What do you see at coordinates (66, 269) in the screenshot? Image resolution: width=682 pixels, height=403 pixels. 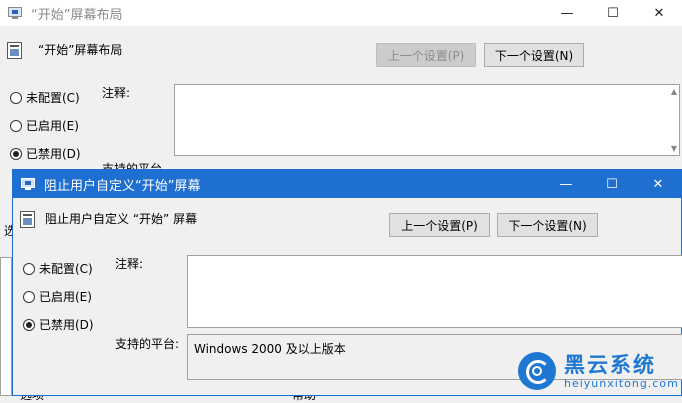 I see `fg-radio-not-configured-label: 未配置(C)` at bounding box center [66, 269].